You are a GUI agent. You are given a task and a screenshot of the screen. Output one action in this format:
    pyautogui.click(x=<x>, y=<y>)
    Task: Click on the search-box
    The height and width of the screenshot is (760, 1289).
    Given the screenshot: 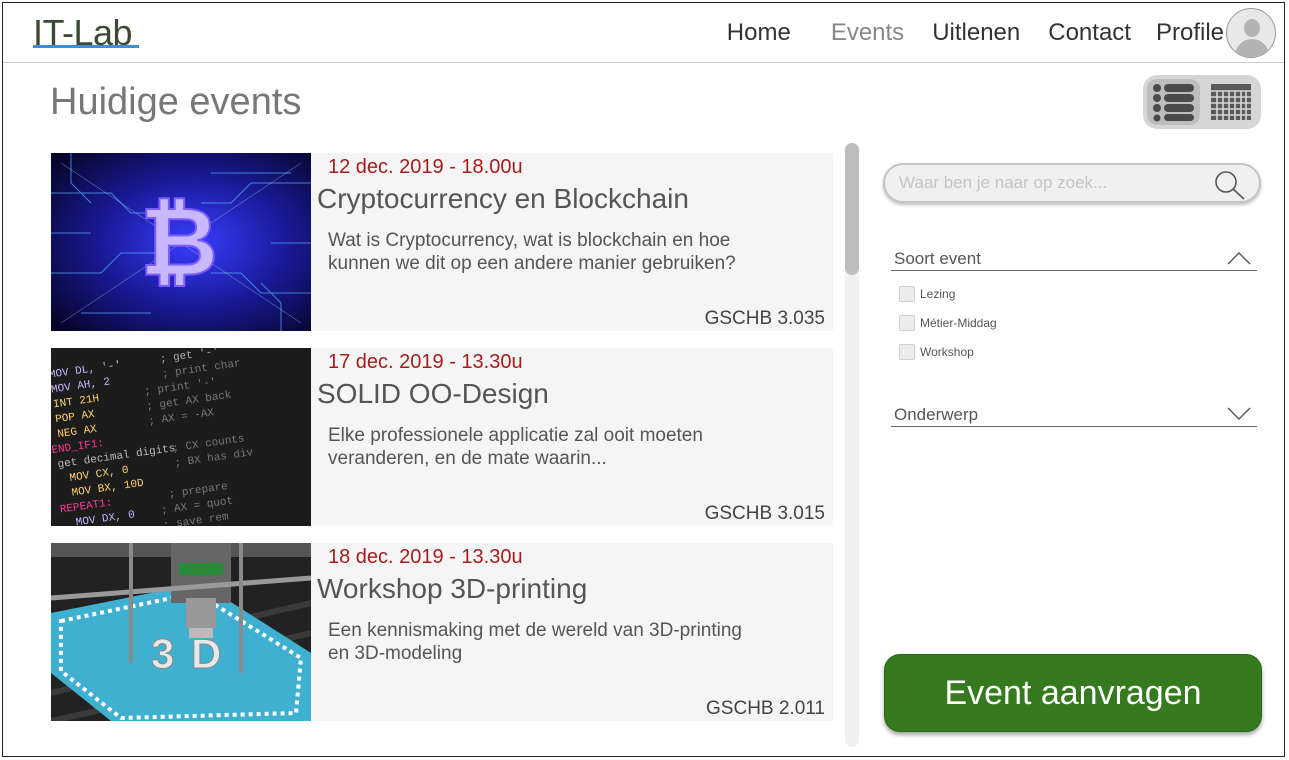 What is the action you would take?
    pyautogui.click(x=1072, y=183)
    